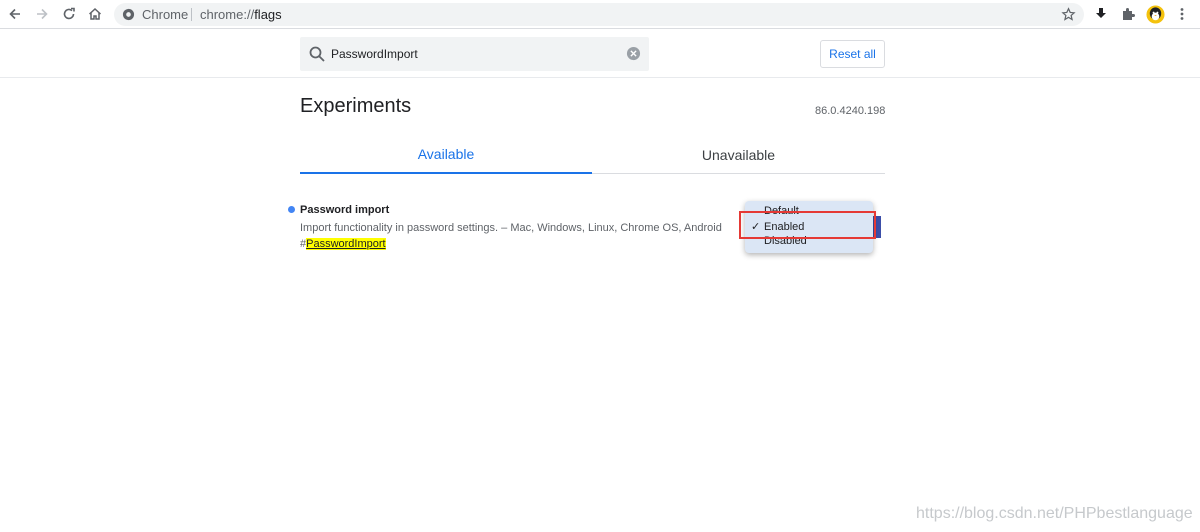 Image resolution: width=1200 pixels, height=532 pixels. I want to click on extensions-button, so click(1128, 14).